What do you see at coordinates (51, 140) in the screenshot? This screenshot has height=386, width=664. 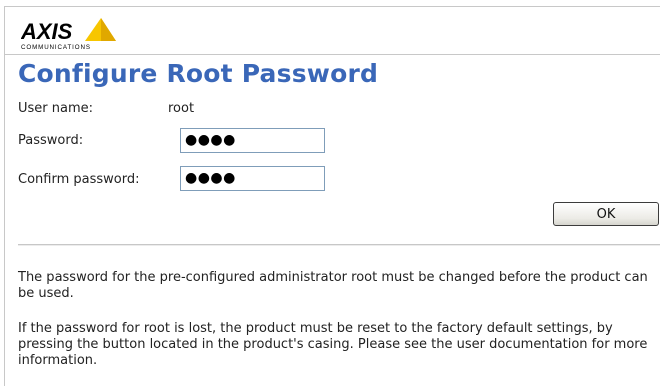 I see `password-label: Password:` at bounding box center [51, 140].